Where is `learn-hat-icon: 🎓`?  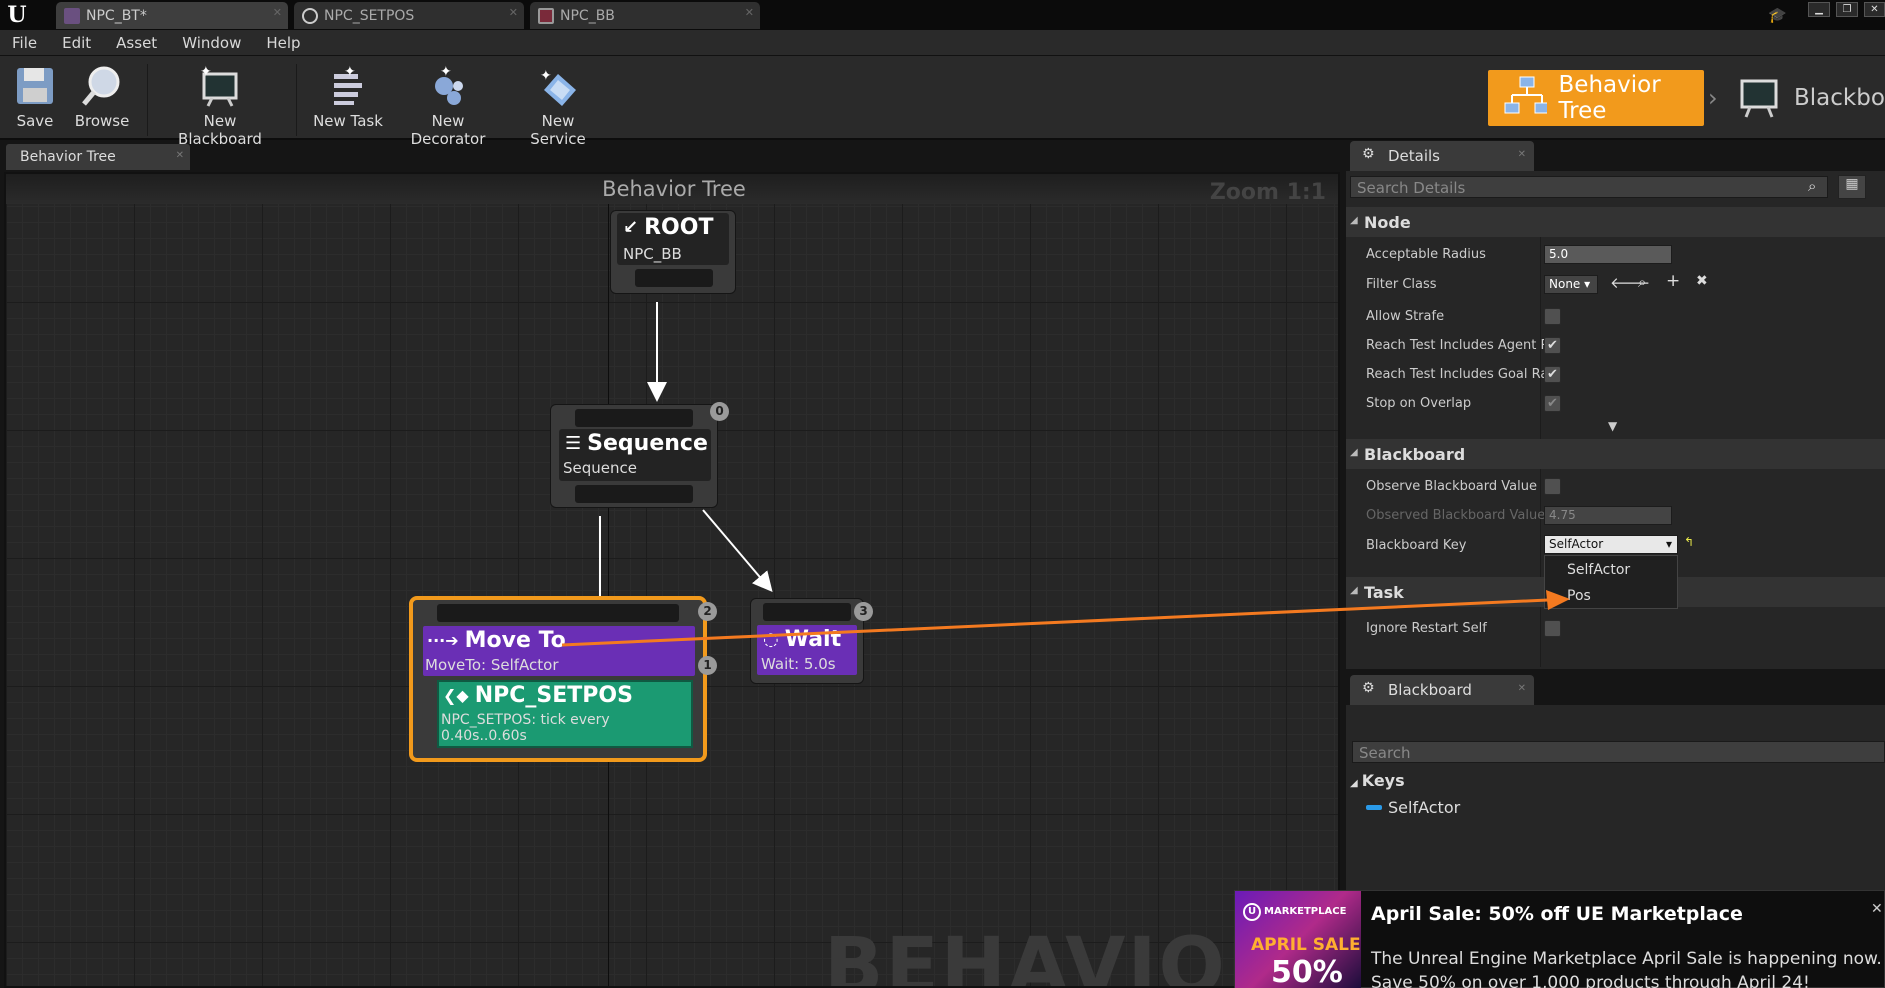
learn-hat-icon: 🎓 is located at coordinates (1778, 15).